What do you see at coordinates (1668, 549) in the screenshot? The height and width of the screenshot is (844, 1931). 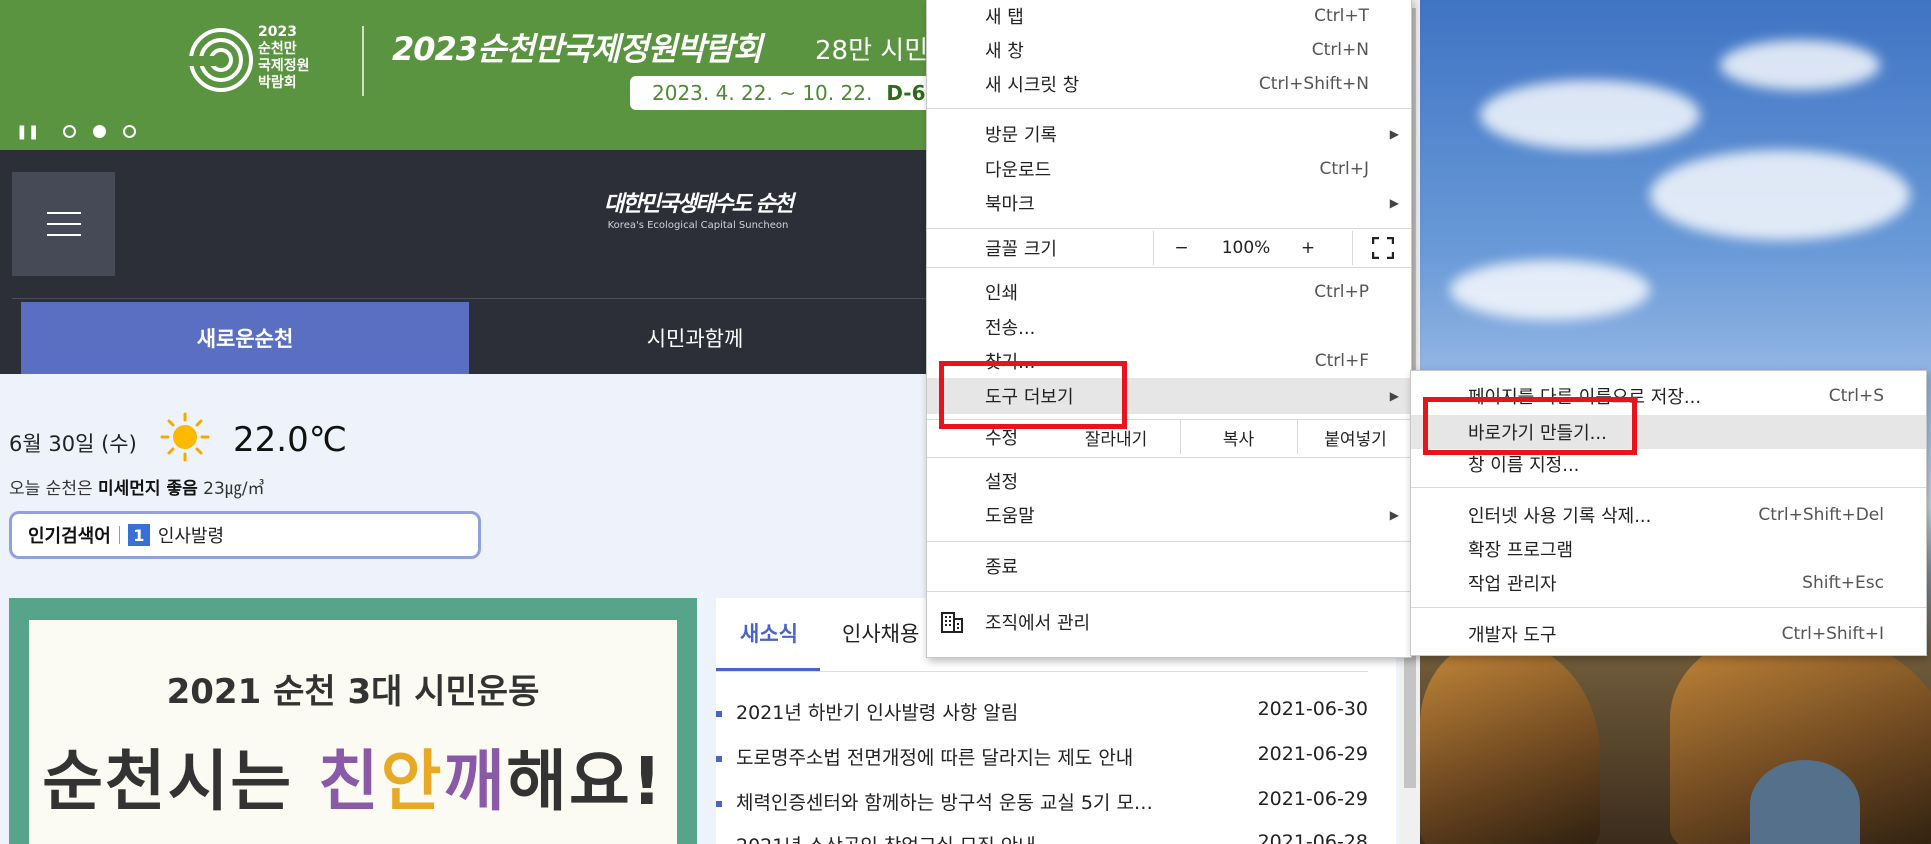 I see `submenu-item-extensions: 확장 프로그램` at bounding box center [1668, 549].